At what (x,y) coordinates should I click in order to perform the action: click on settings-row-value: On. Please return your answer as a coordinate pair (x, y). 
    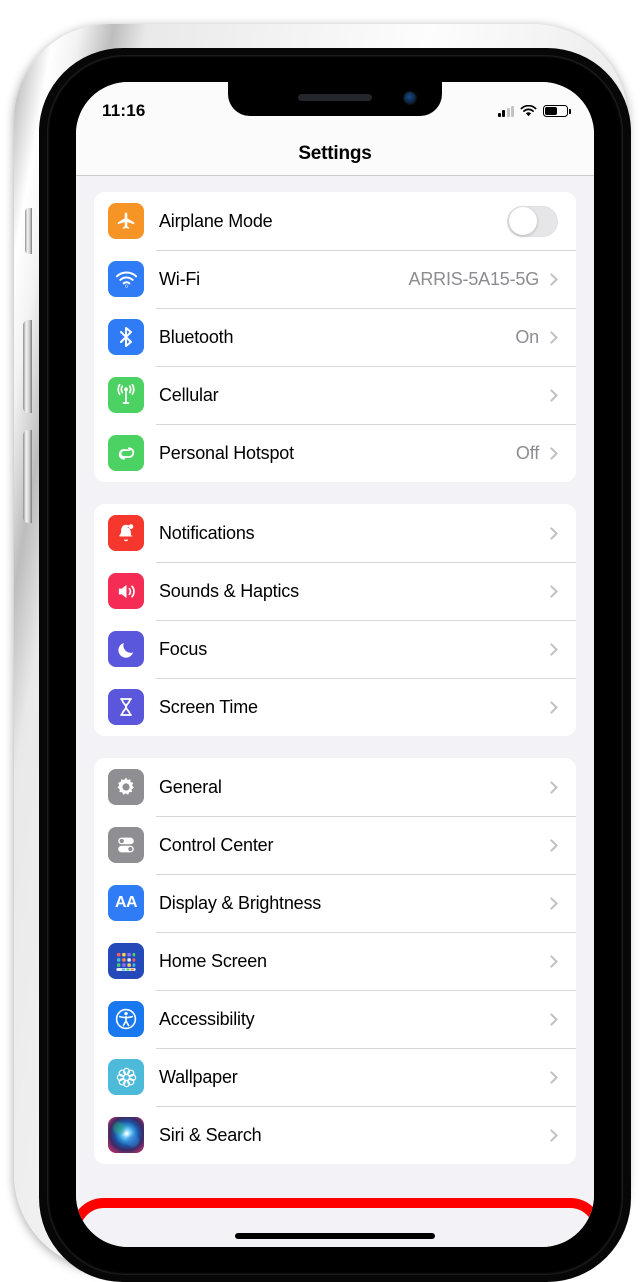
    Looking at the image, I should click on (527, 337).